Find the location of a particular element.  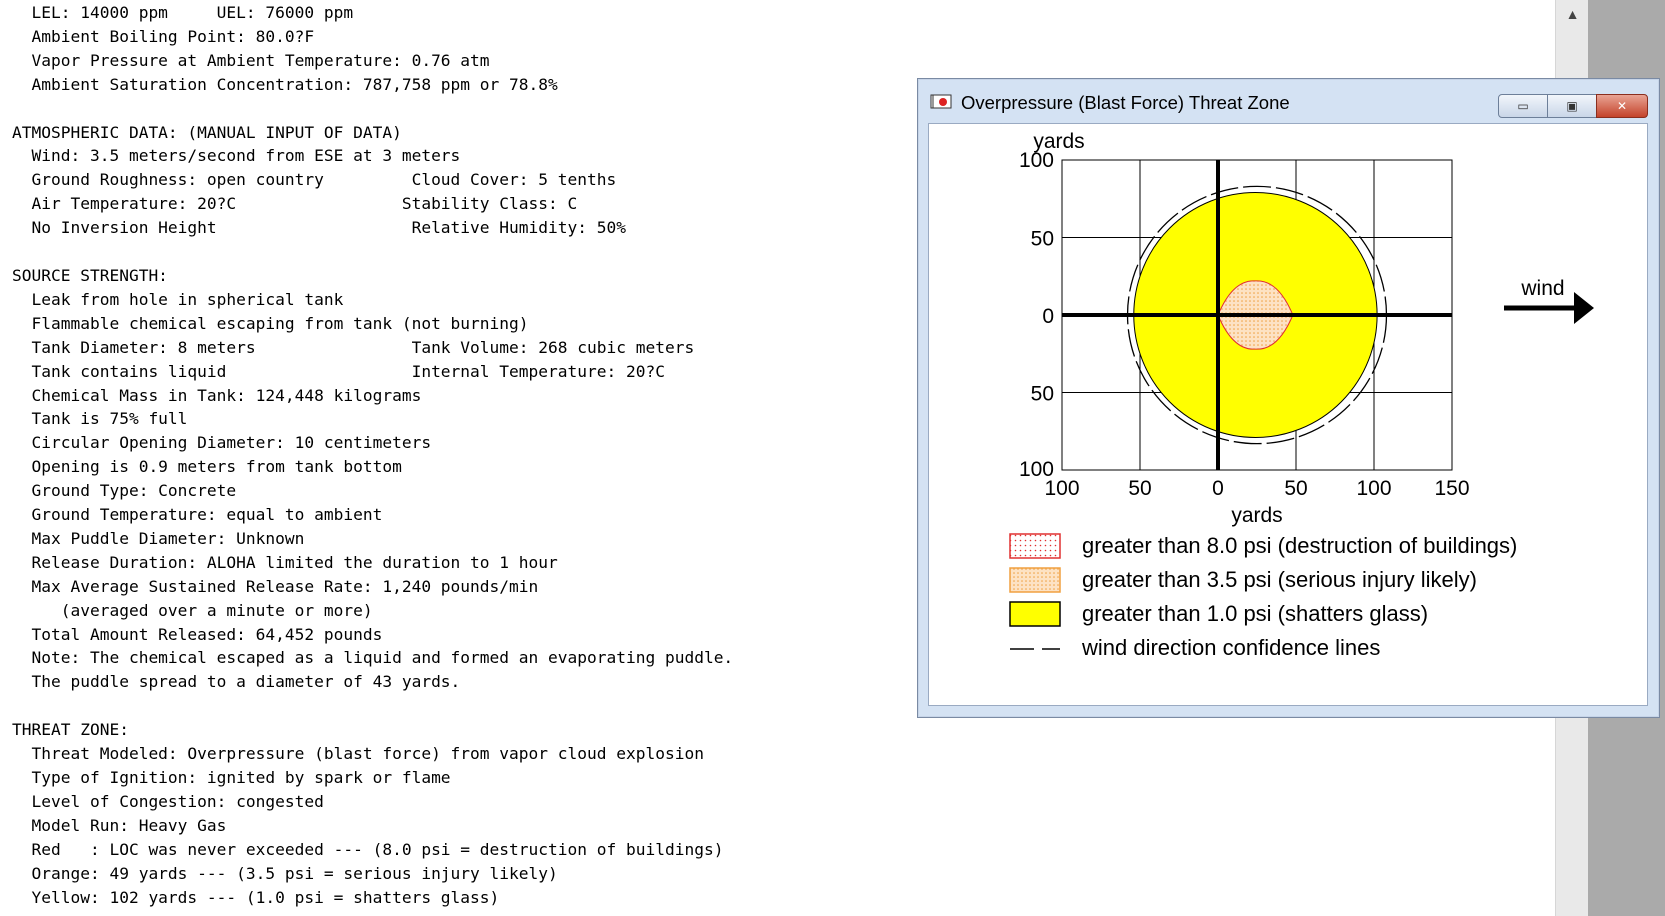

wind-label: wind is located at coordinates (1542, 288).